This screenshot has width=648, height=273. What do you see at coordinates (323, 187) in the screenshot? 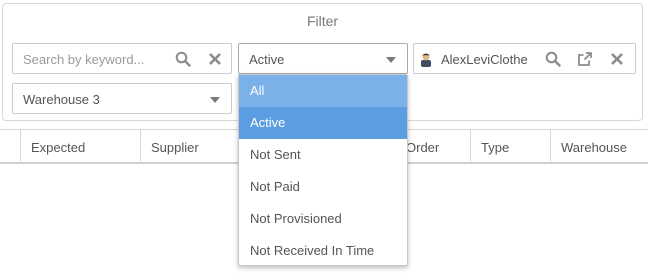
I see `status-option-not-paid: Not Paid` at bounding box center [323, 187].